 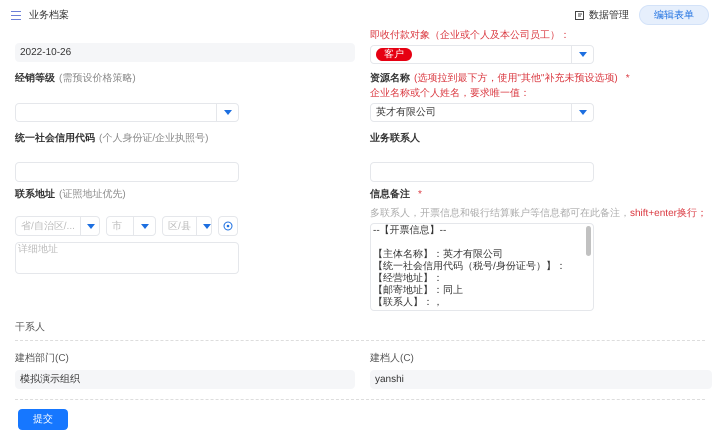 What do you see at coordinates (390, 79) in the screenshot?
I see `field-label: 资源名称` at bounding box center [390, 79].